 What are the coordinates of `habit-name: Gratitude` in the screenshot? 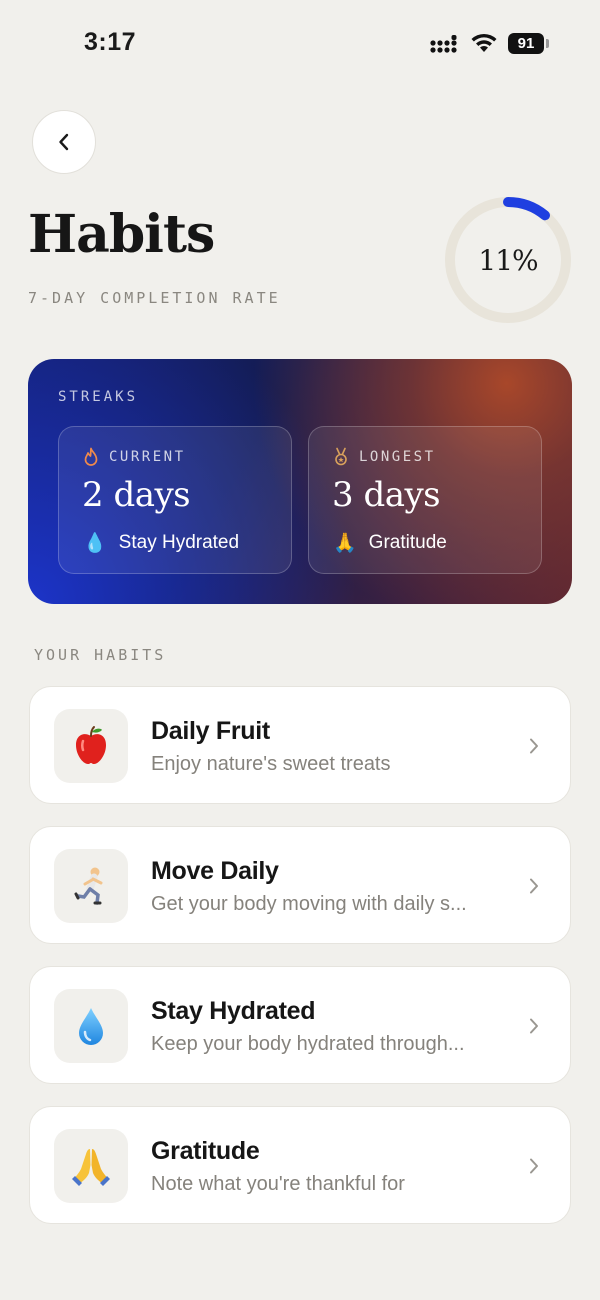 It's located at (205, 1151).